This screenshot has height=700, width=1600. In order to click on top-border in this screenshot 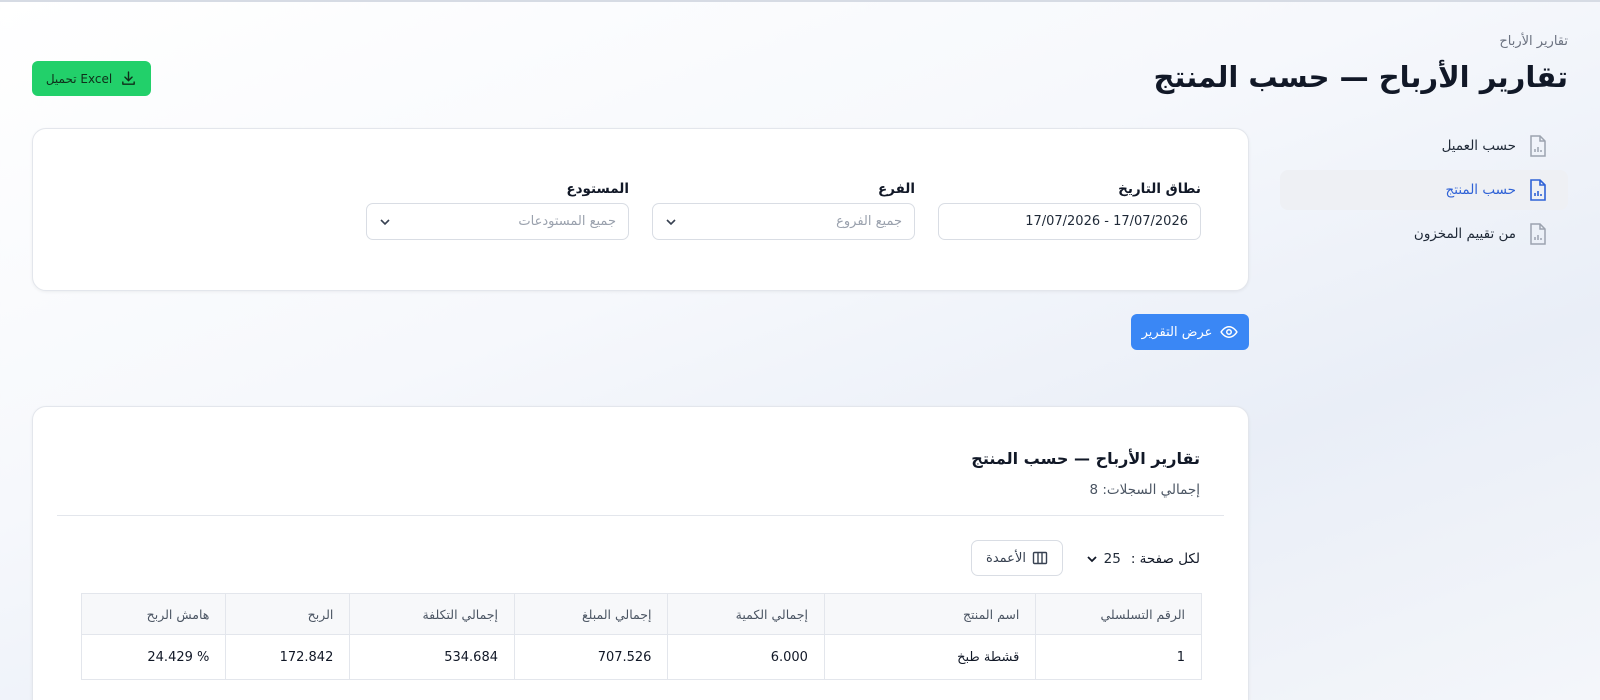, I will do `click(800, 1)`.